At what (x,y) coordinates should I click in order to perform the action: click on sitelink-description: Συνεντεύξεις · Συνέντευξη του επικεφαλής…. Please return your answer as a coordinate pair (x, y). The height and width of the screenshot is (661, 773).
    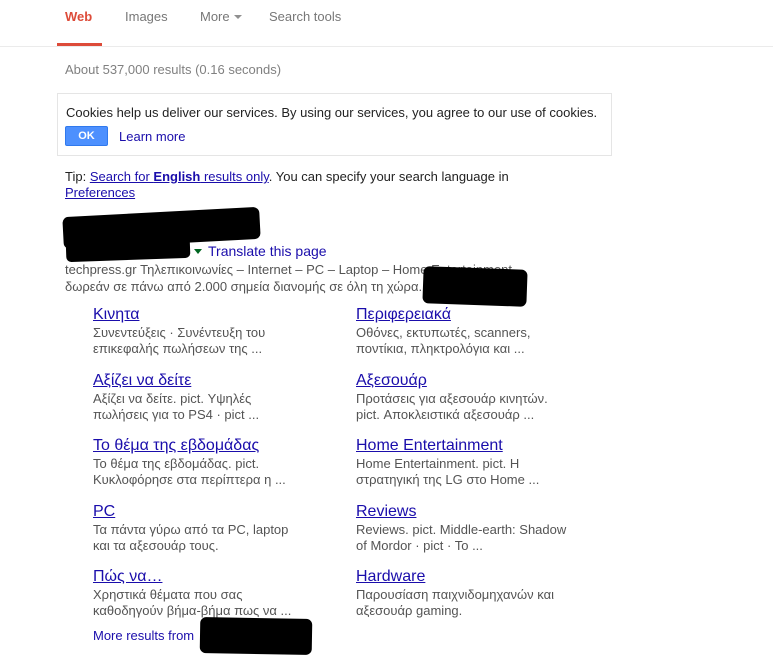
    Looking at the image, I should click on (179, 340).